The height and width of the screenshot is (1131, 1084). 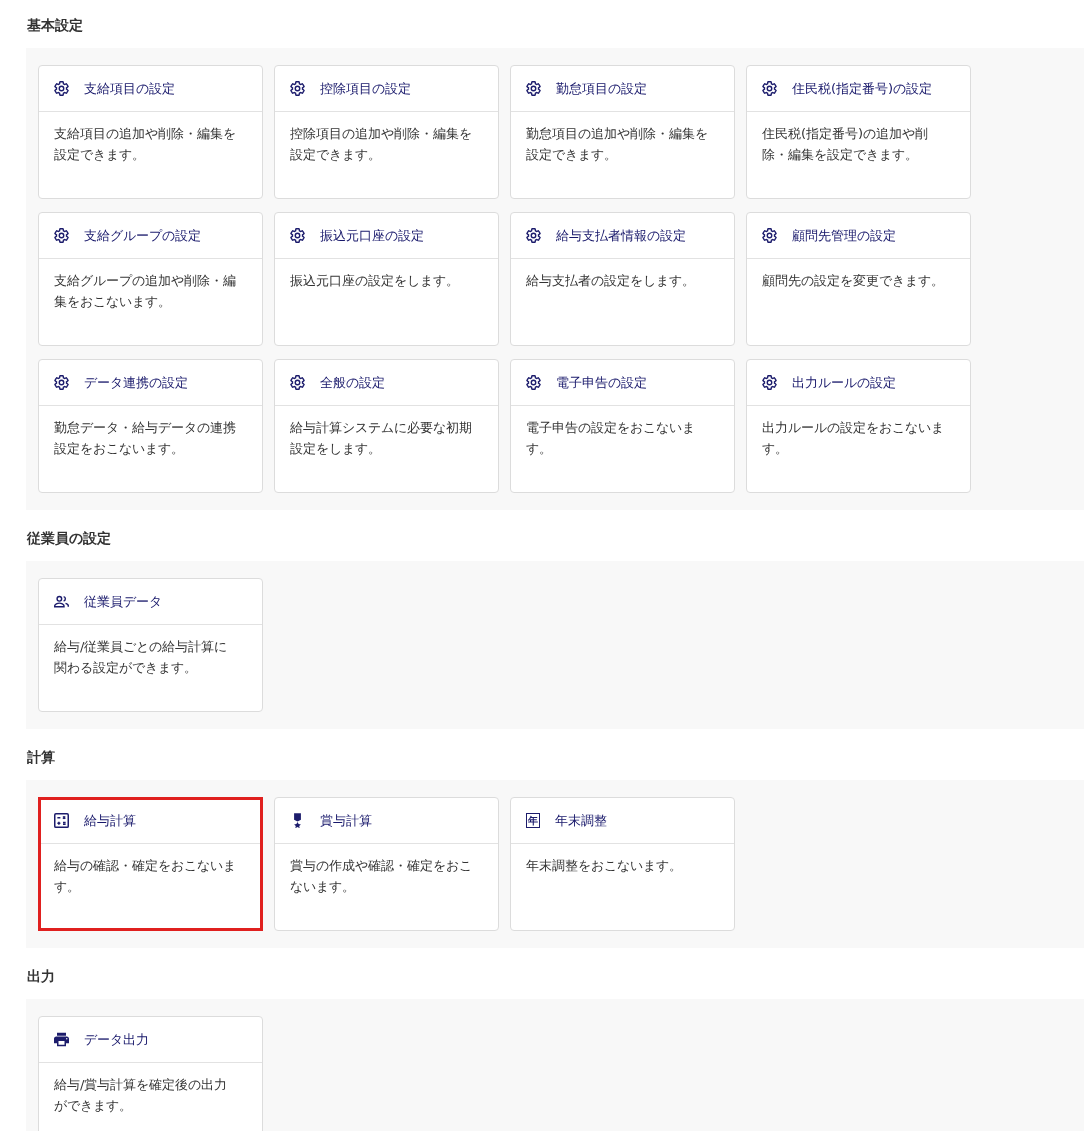 I want to click on card-description: 勤怠データ・給与データの連携設定をおこないます。, so click(x=145, y=438).